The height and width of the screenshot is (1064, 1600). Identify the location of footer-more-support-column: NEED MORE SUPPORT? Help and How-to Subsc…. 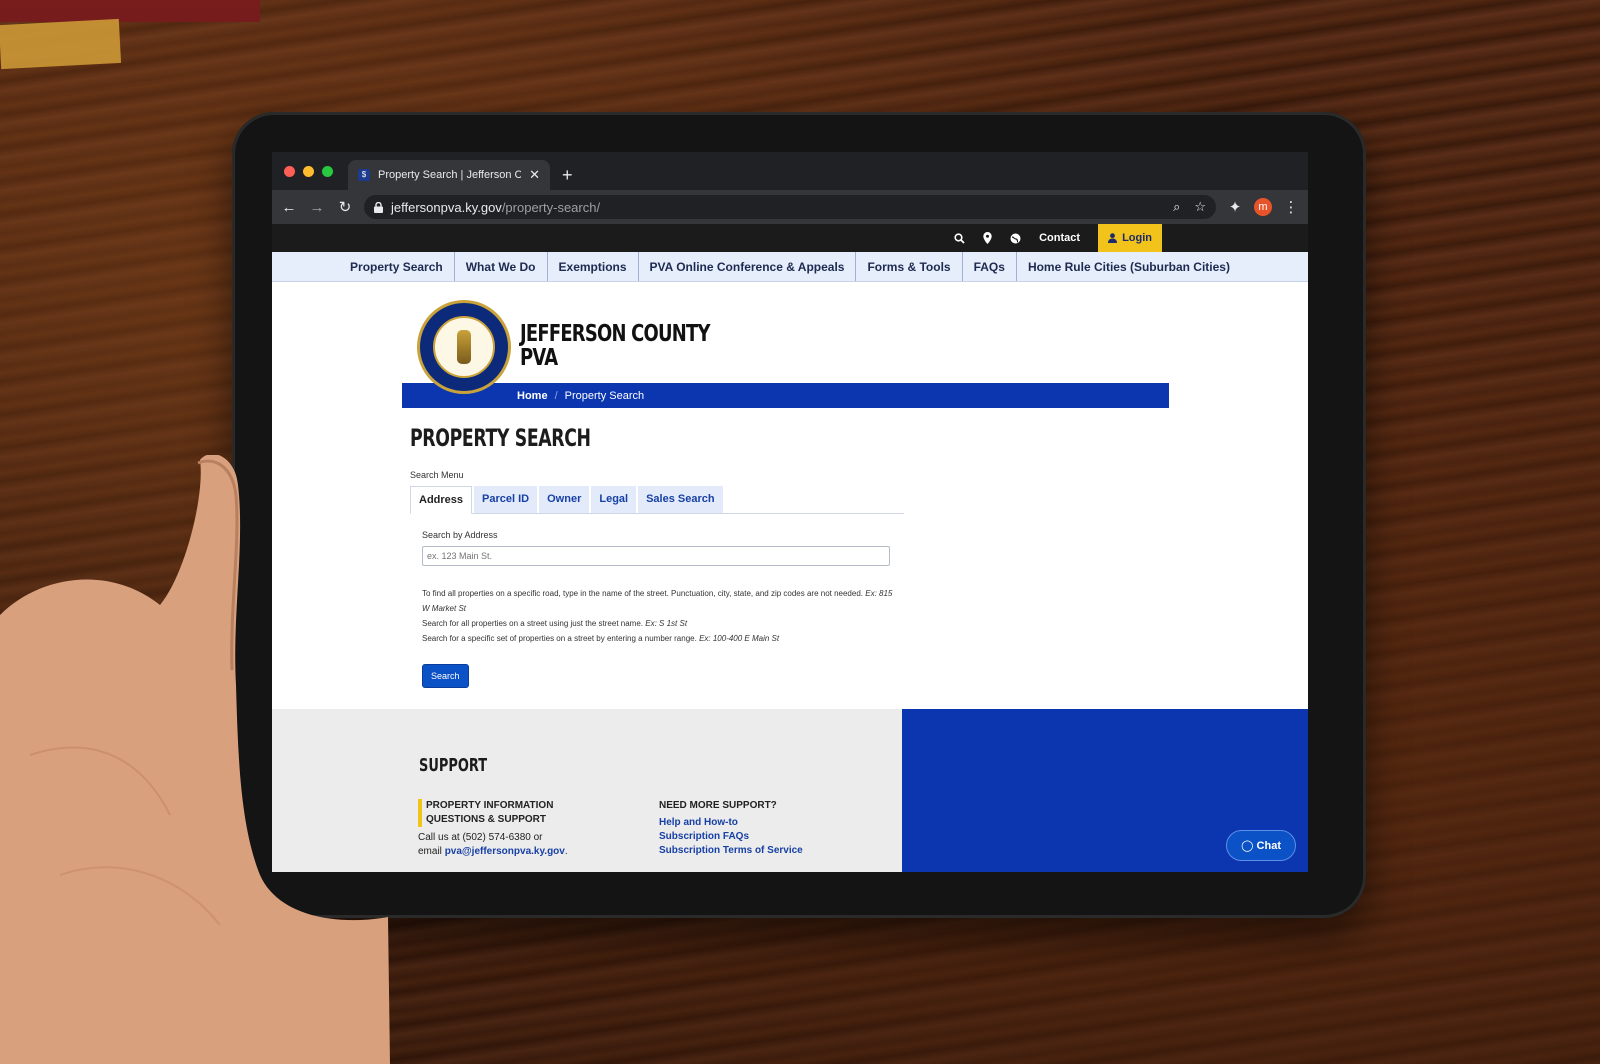
(731, 828).